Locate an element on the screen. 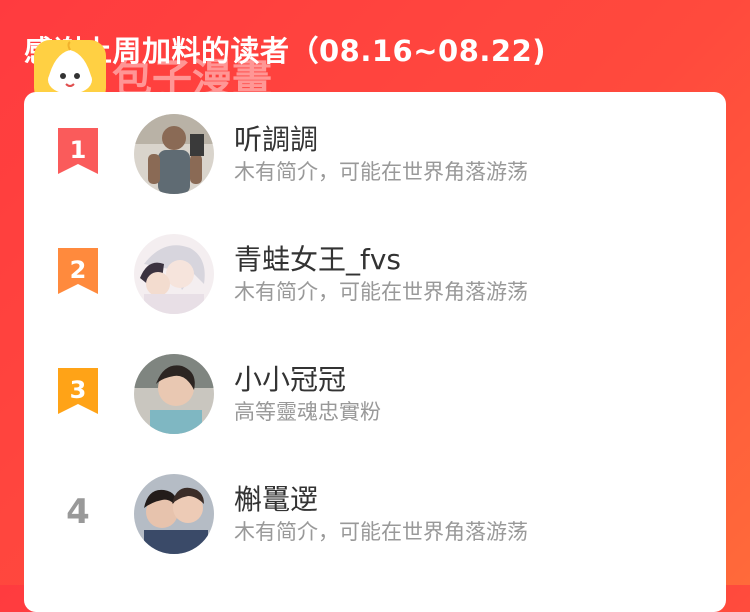 This screenshot has height=612, width=750. rank-badge: 3 is located at coordinates (78, 391).